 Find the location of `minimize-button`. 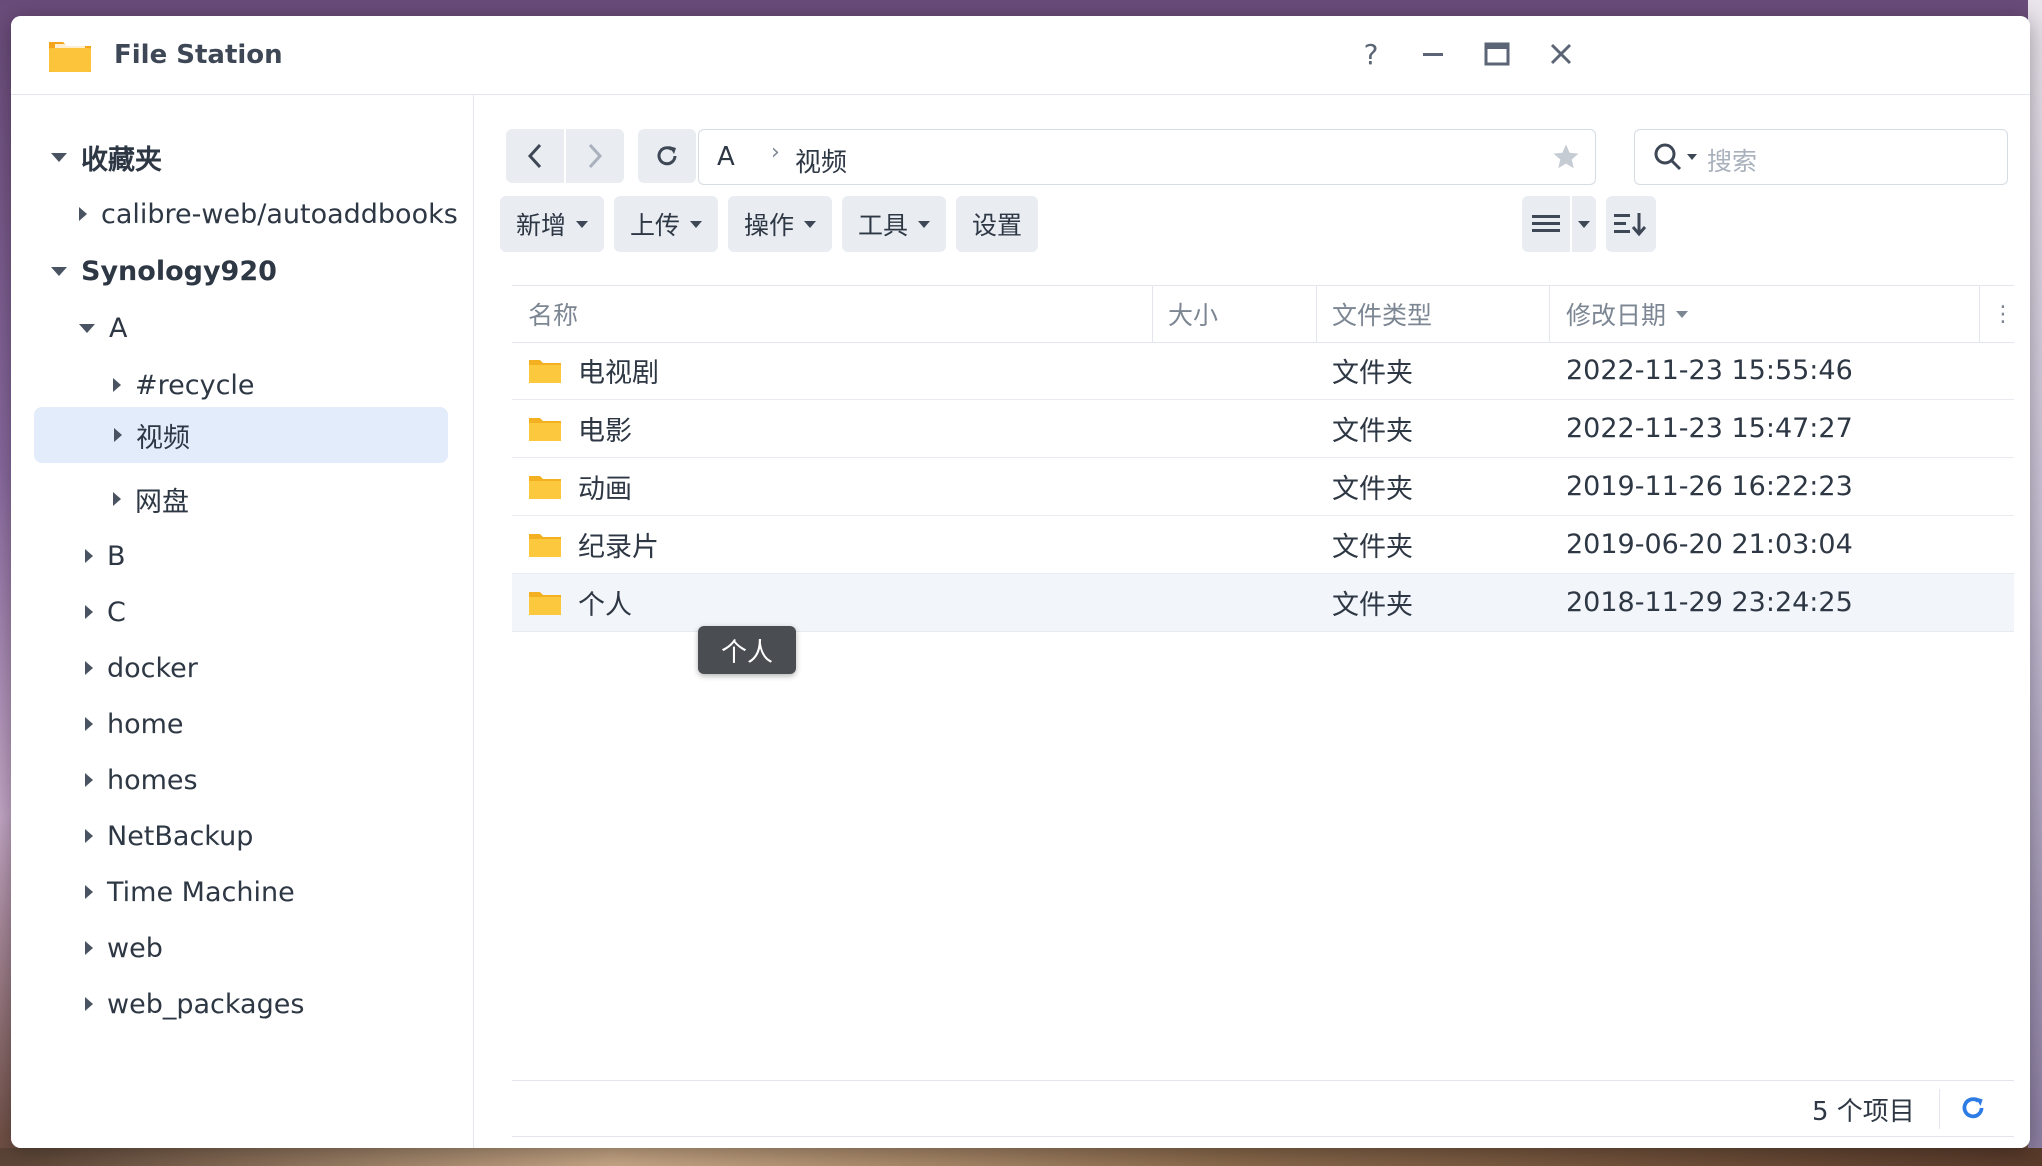

minimize-button is located at coordinates (1433, 54).